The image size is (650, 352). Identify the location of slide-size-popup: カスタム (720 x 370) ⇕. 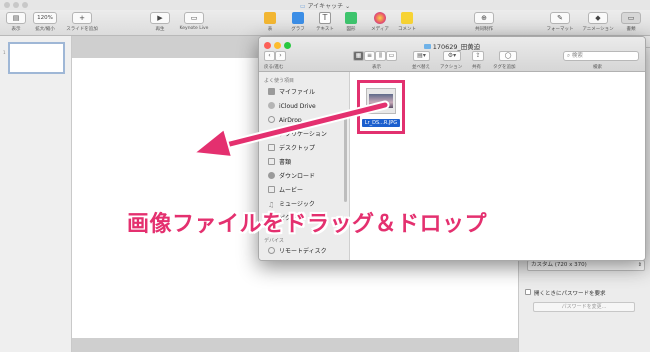
(586, 265).